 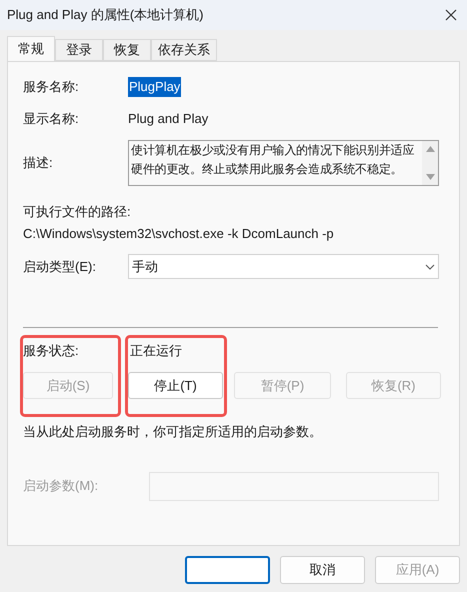 I want to click on scrollbar, so click(x=430, y=163).